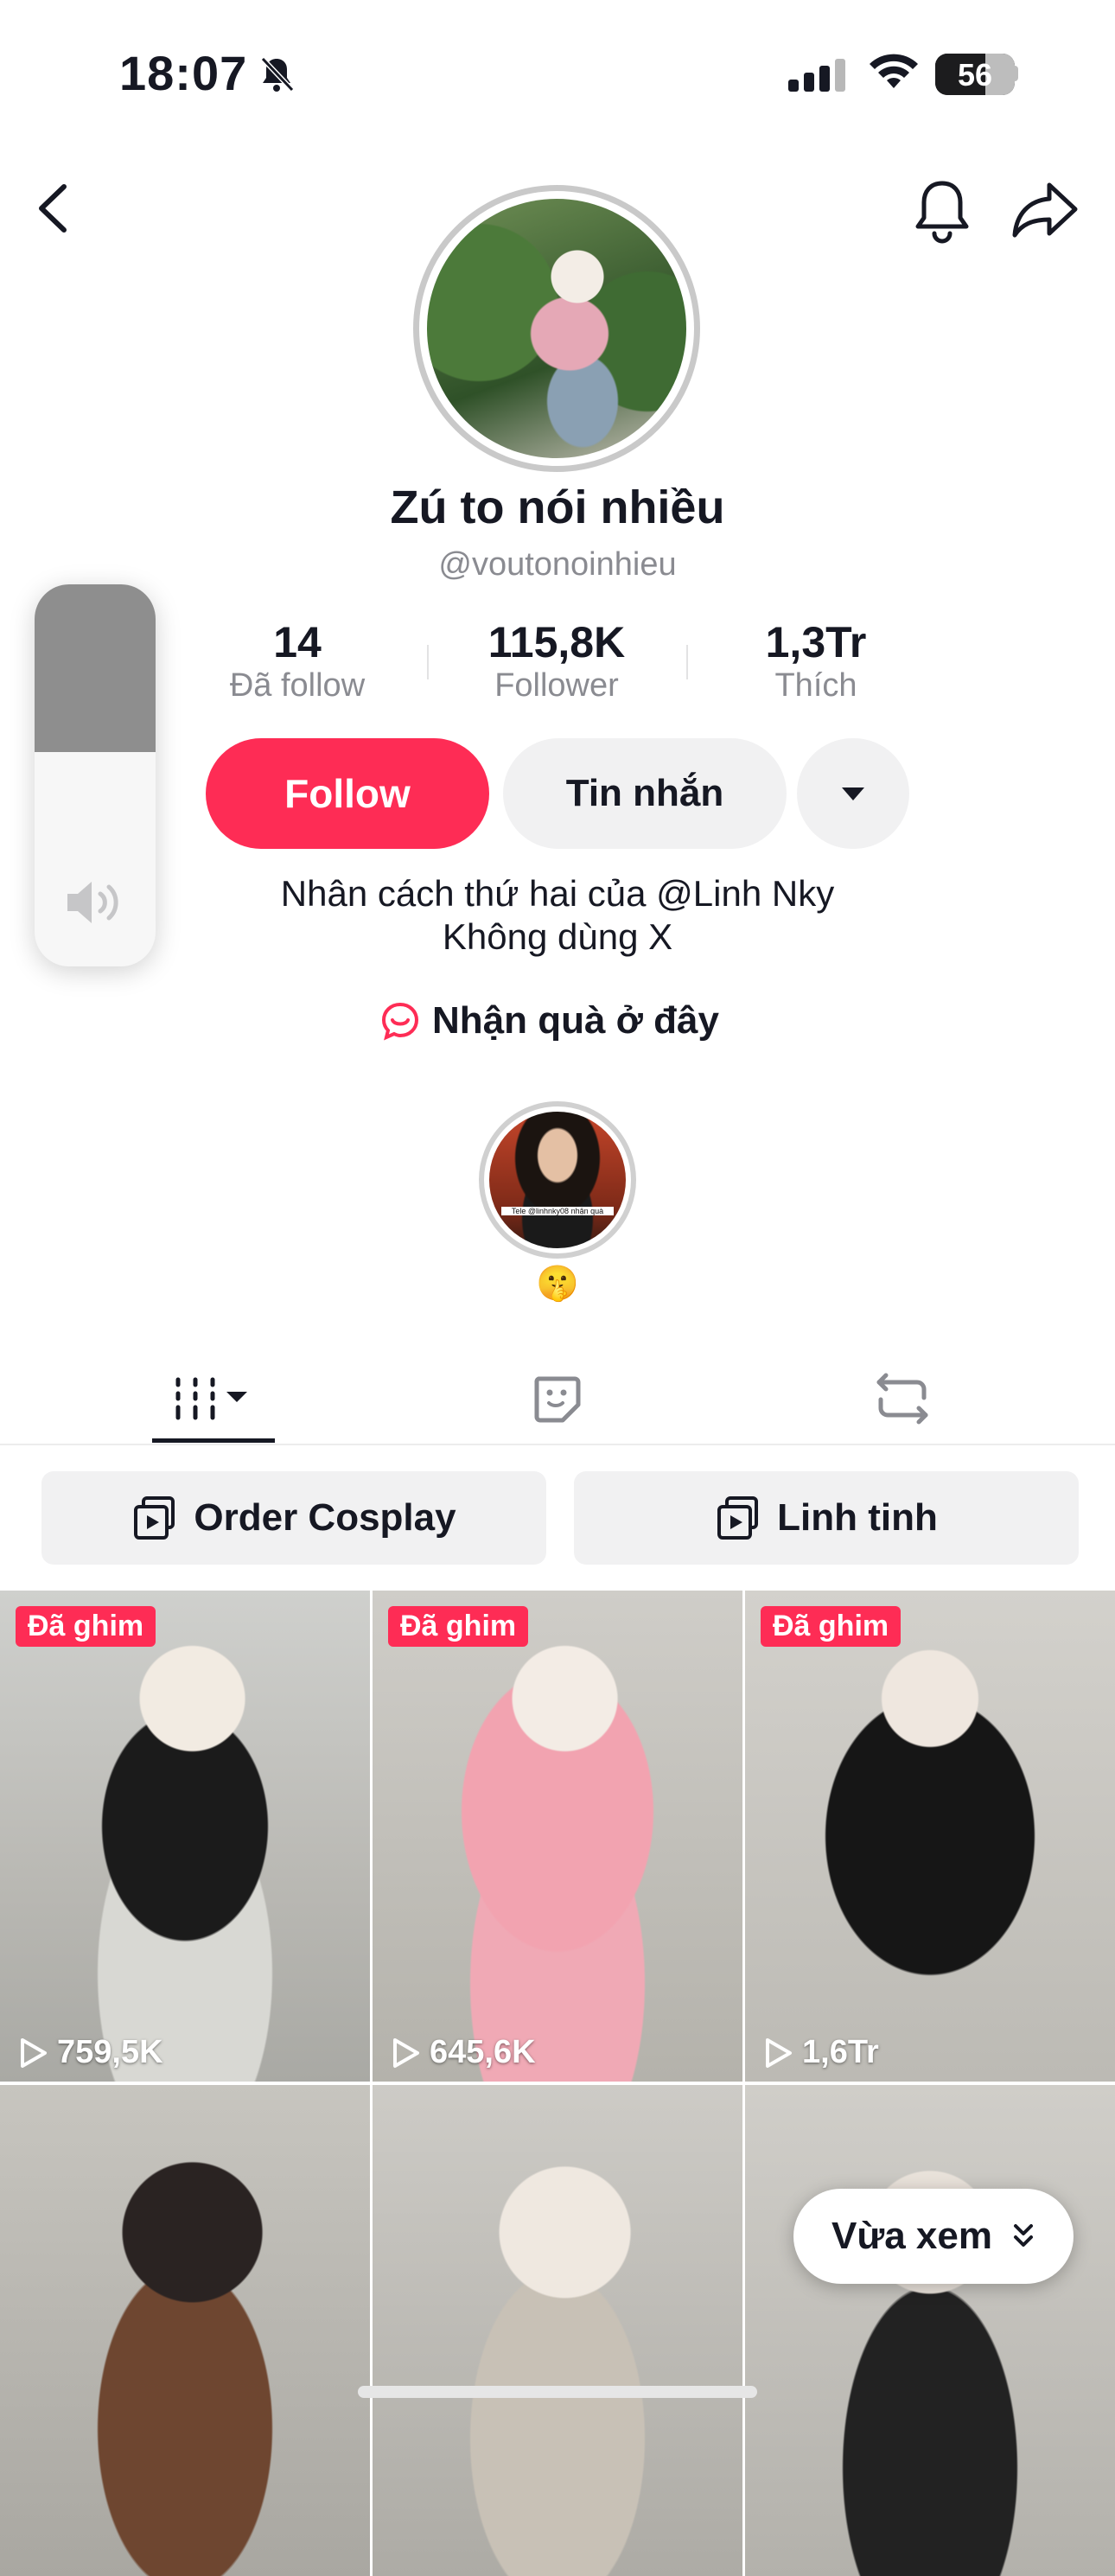  I want to click on video-thumbnail: Đã ghim 759,5K, so click(185, 1836).